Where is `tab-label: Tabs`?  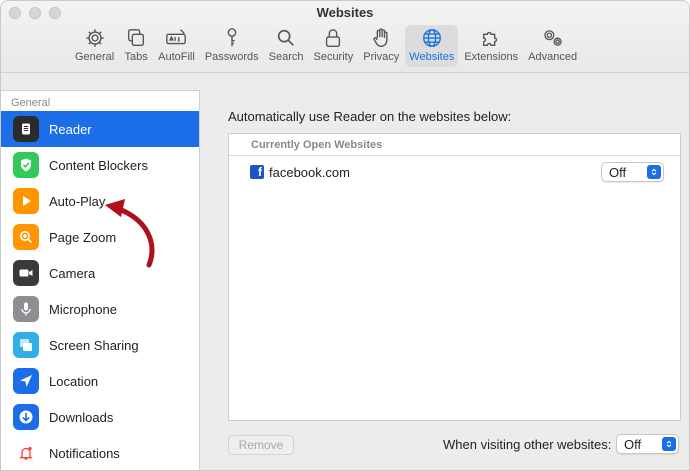
tab-label: Tabs is located at coordinates (136, 57).